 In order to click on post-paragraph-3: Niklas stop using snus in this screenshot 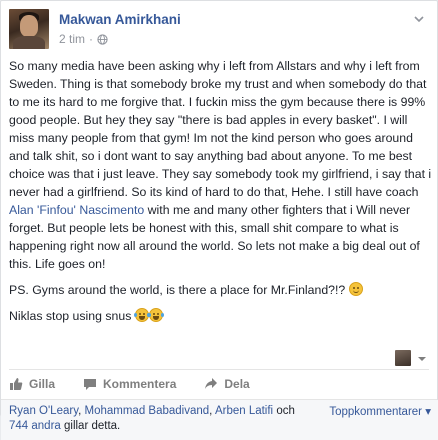, I will do `click(221, 316)`.